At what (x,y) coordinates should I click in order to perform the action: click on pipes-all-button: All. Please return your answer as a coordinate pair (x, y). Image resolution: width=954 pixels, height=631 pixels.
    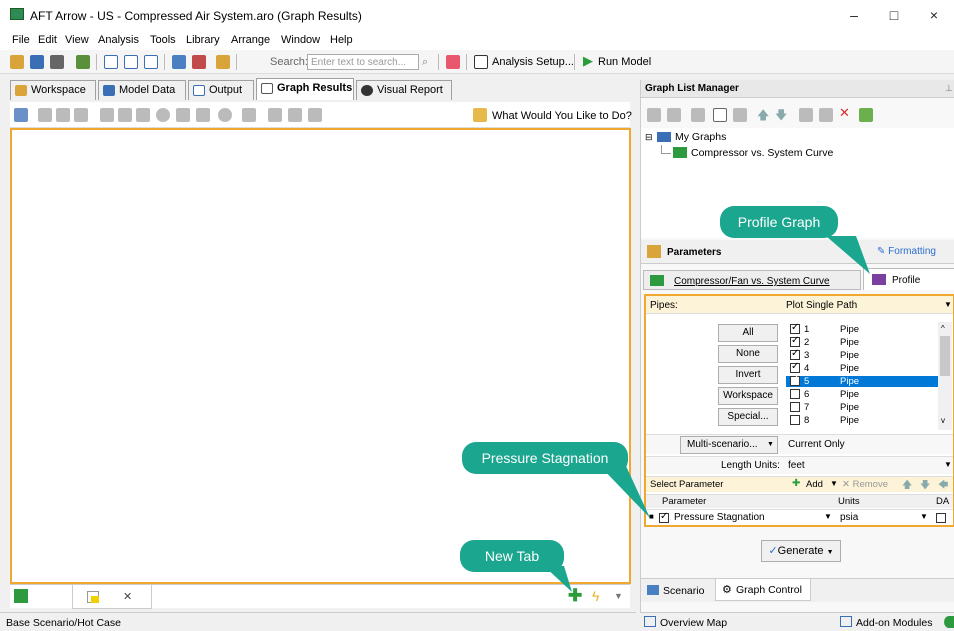
    Looking at the image, I should click on (748, 333).